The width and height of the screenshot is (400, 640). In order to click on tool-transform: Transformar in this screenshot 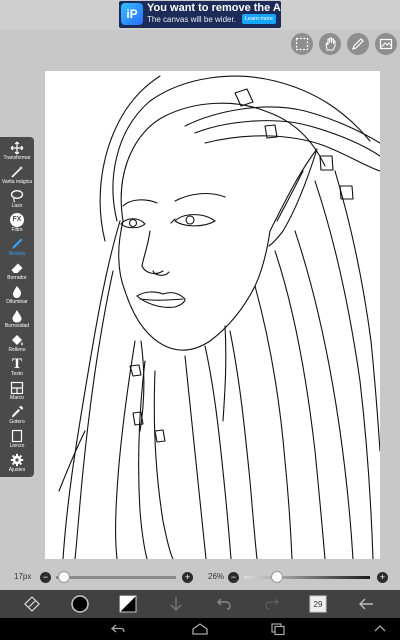, I will do `click(17, 152)`.